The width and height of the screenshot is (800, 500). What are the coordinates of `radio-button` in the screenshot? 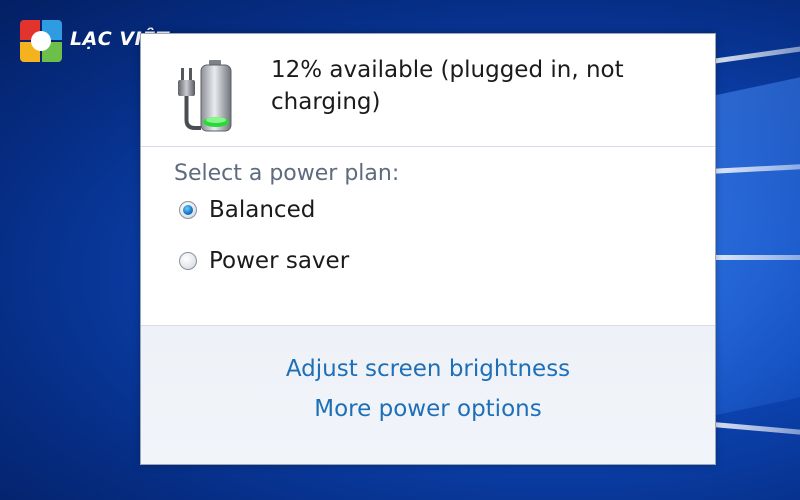 It's located at (188, 261).